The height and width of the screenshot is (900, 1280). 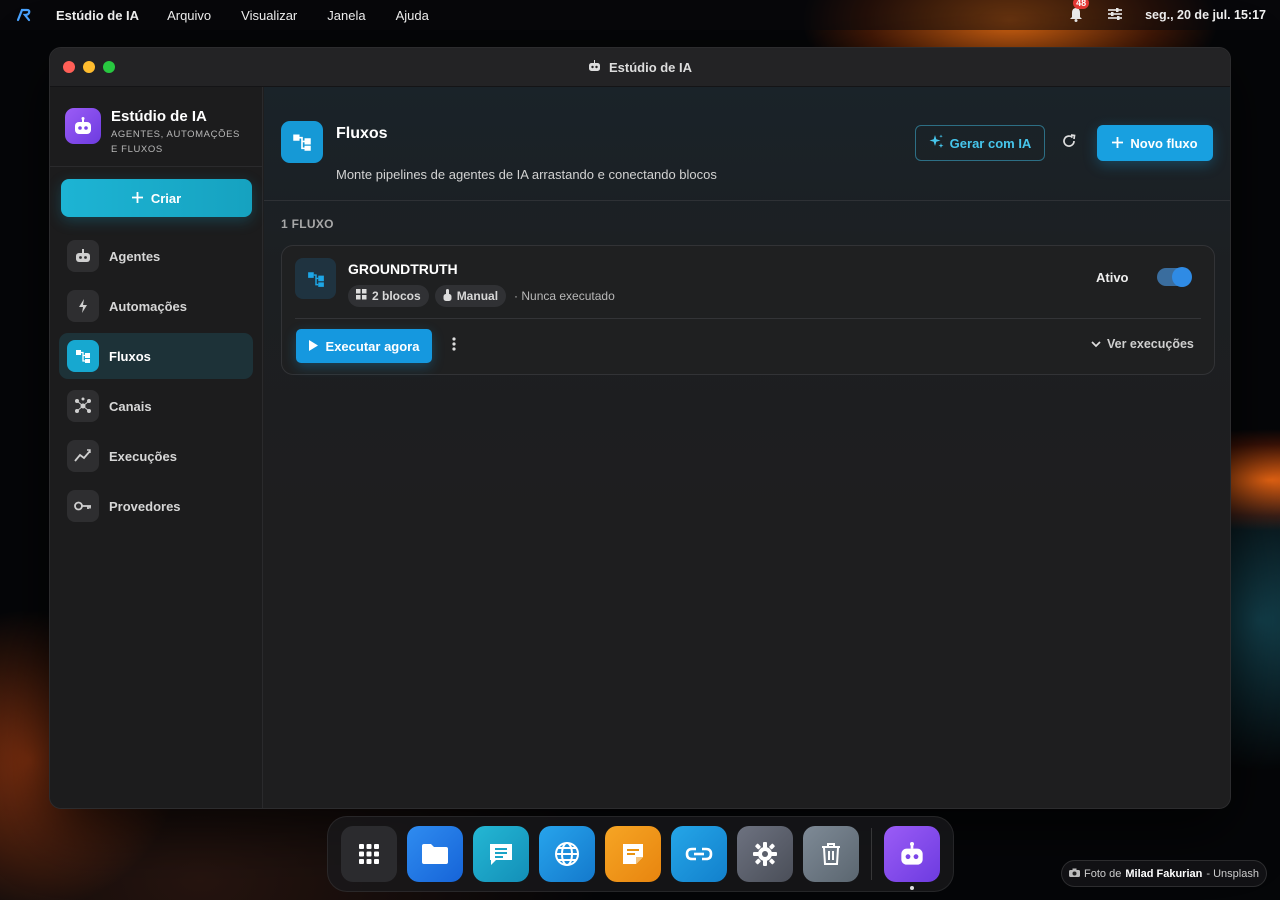 I want to click on blocks-count: 2 blocos, so click(x=396, y=296).